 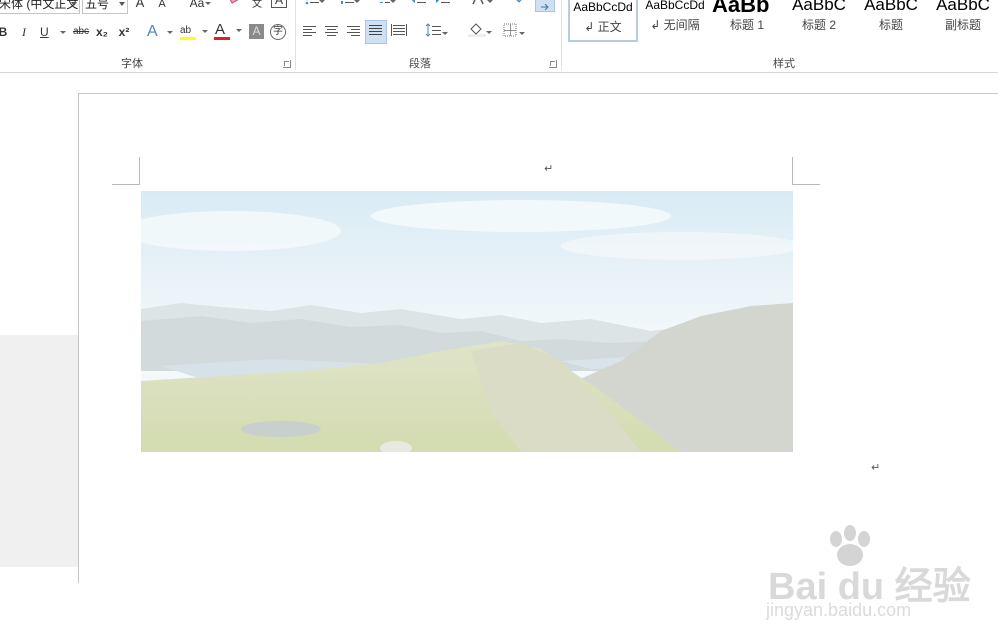 I want to click on borders-button, so click(x=511, y=33).